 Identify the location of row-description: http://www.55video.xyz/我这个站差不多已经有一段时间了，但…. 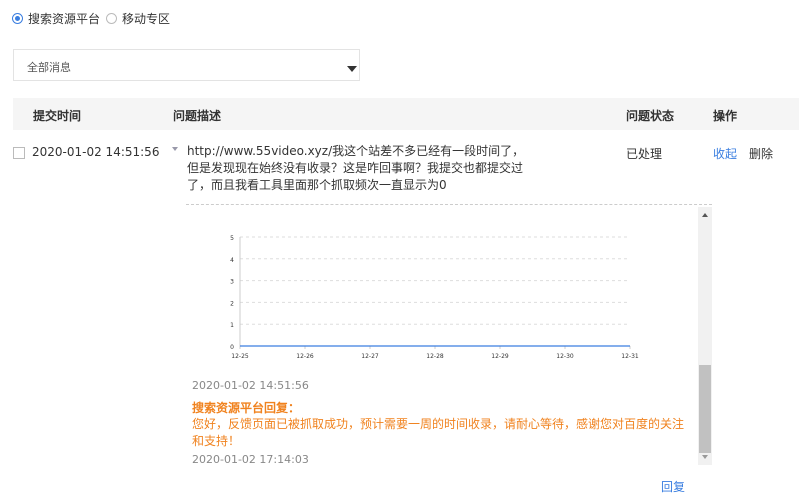
(356, 168).